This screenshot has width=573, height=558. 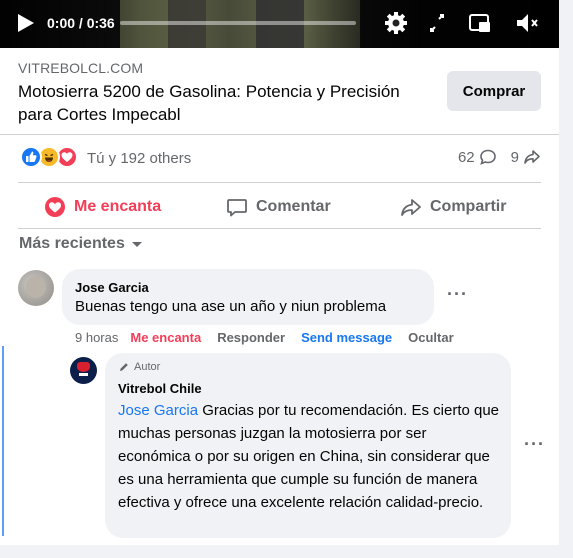 I want to click on chevron-down-icon, so click(x=136, y=244).